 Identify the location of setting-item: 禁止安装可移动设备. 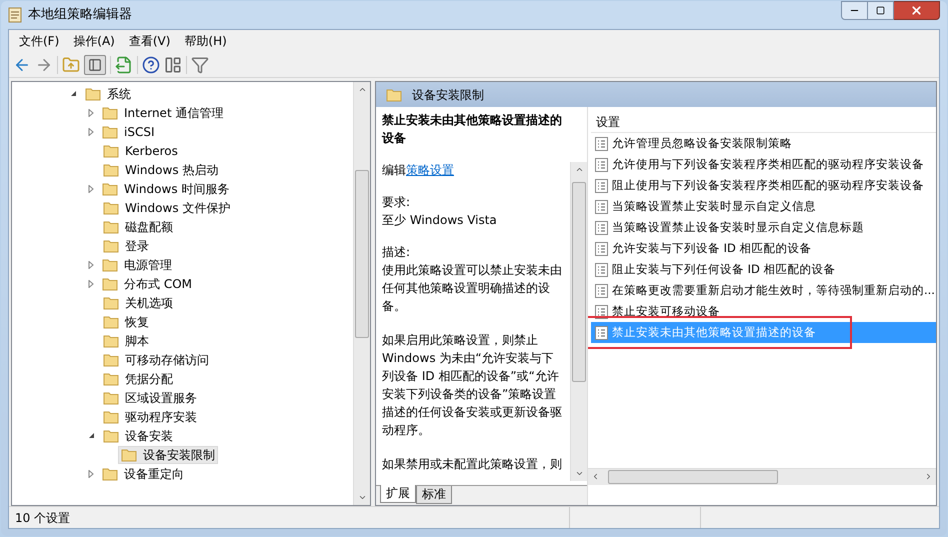
(763, 311).